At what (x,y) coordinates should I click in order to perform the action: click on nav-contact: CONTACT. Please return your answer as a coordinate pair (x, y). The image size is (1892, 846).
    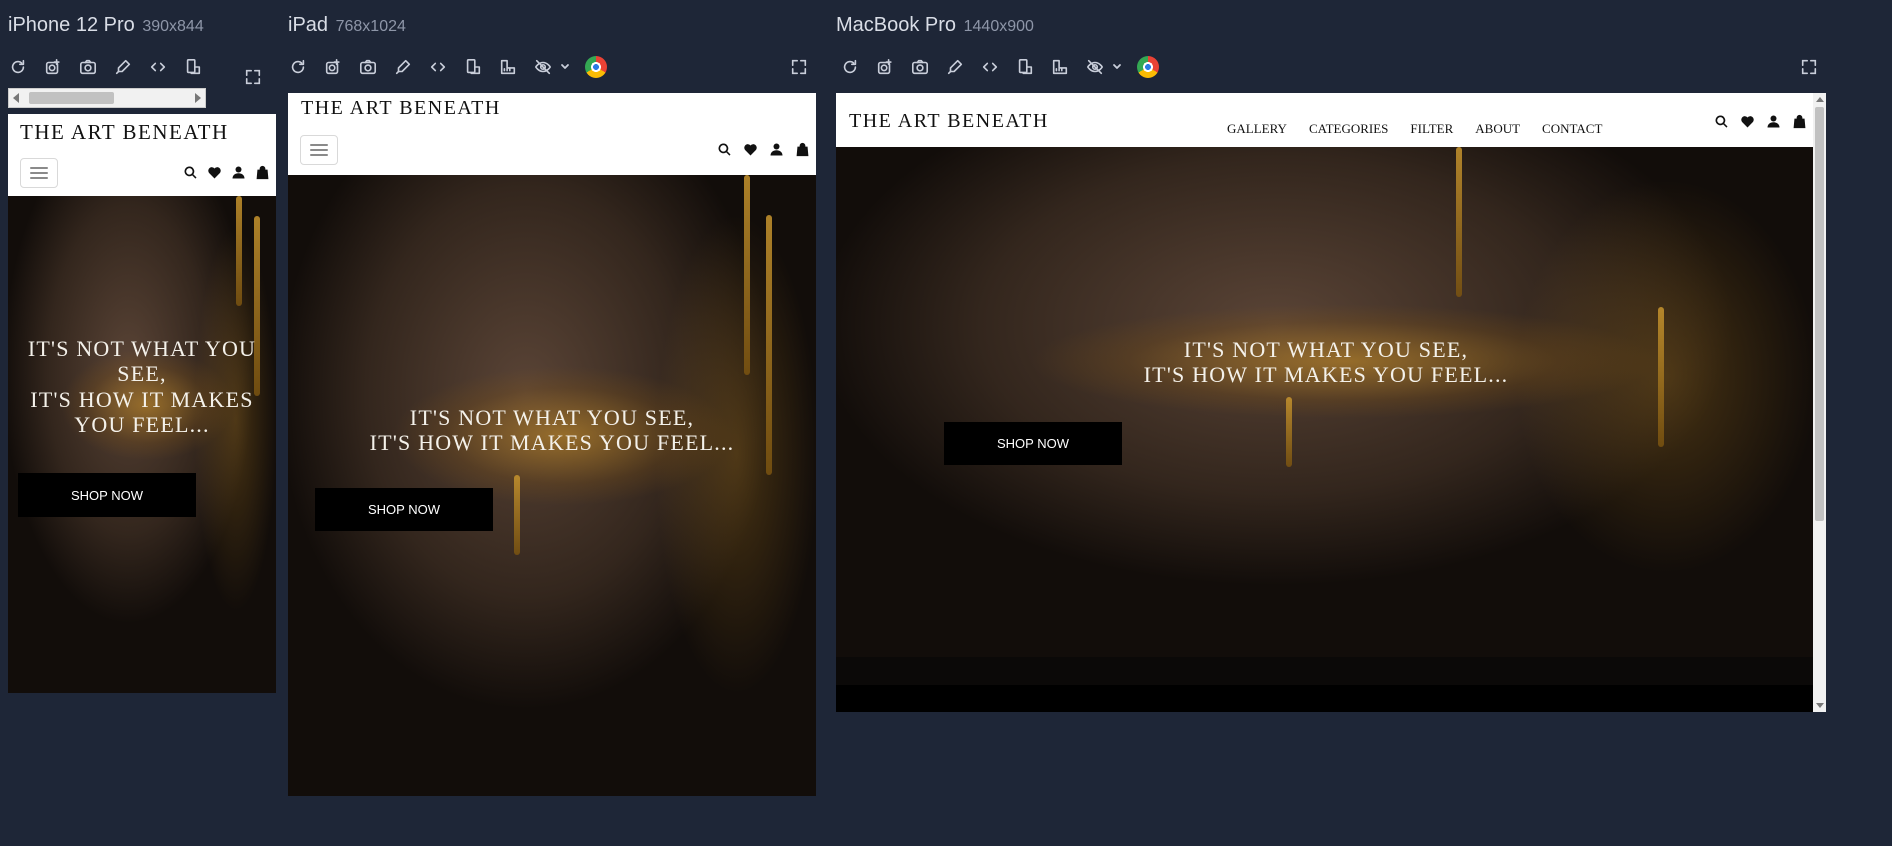
    Looking at the image, I should click on (1572, 129).